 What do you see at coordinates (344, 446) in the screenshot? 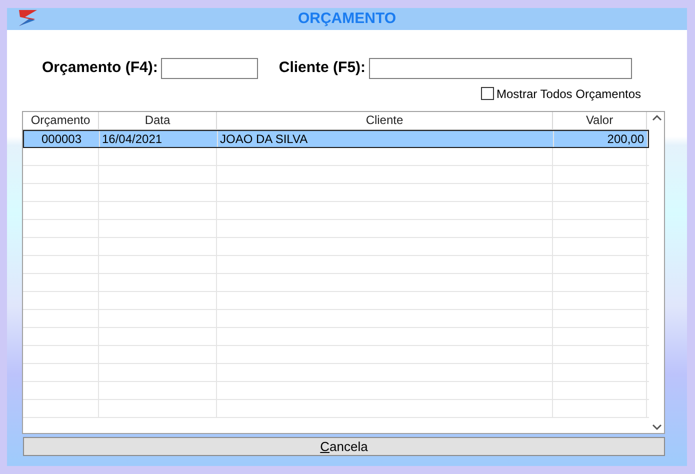
I see `cancel-button: Cancela` at bounding box center [344, 446].